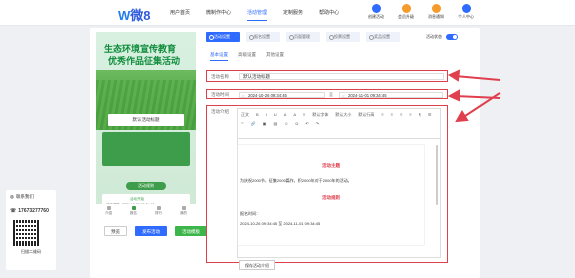  Describe the element at coordinates (366, 114) in the screenshot. I see `toolbar-line-height: 默认行高` at that location.